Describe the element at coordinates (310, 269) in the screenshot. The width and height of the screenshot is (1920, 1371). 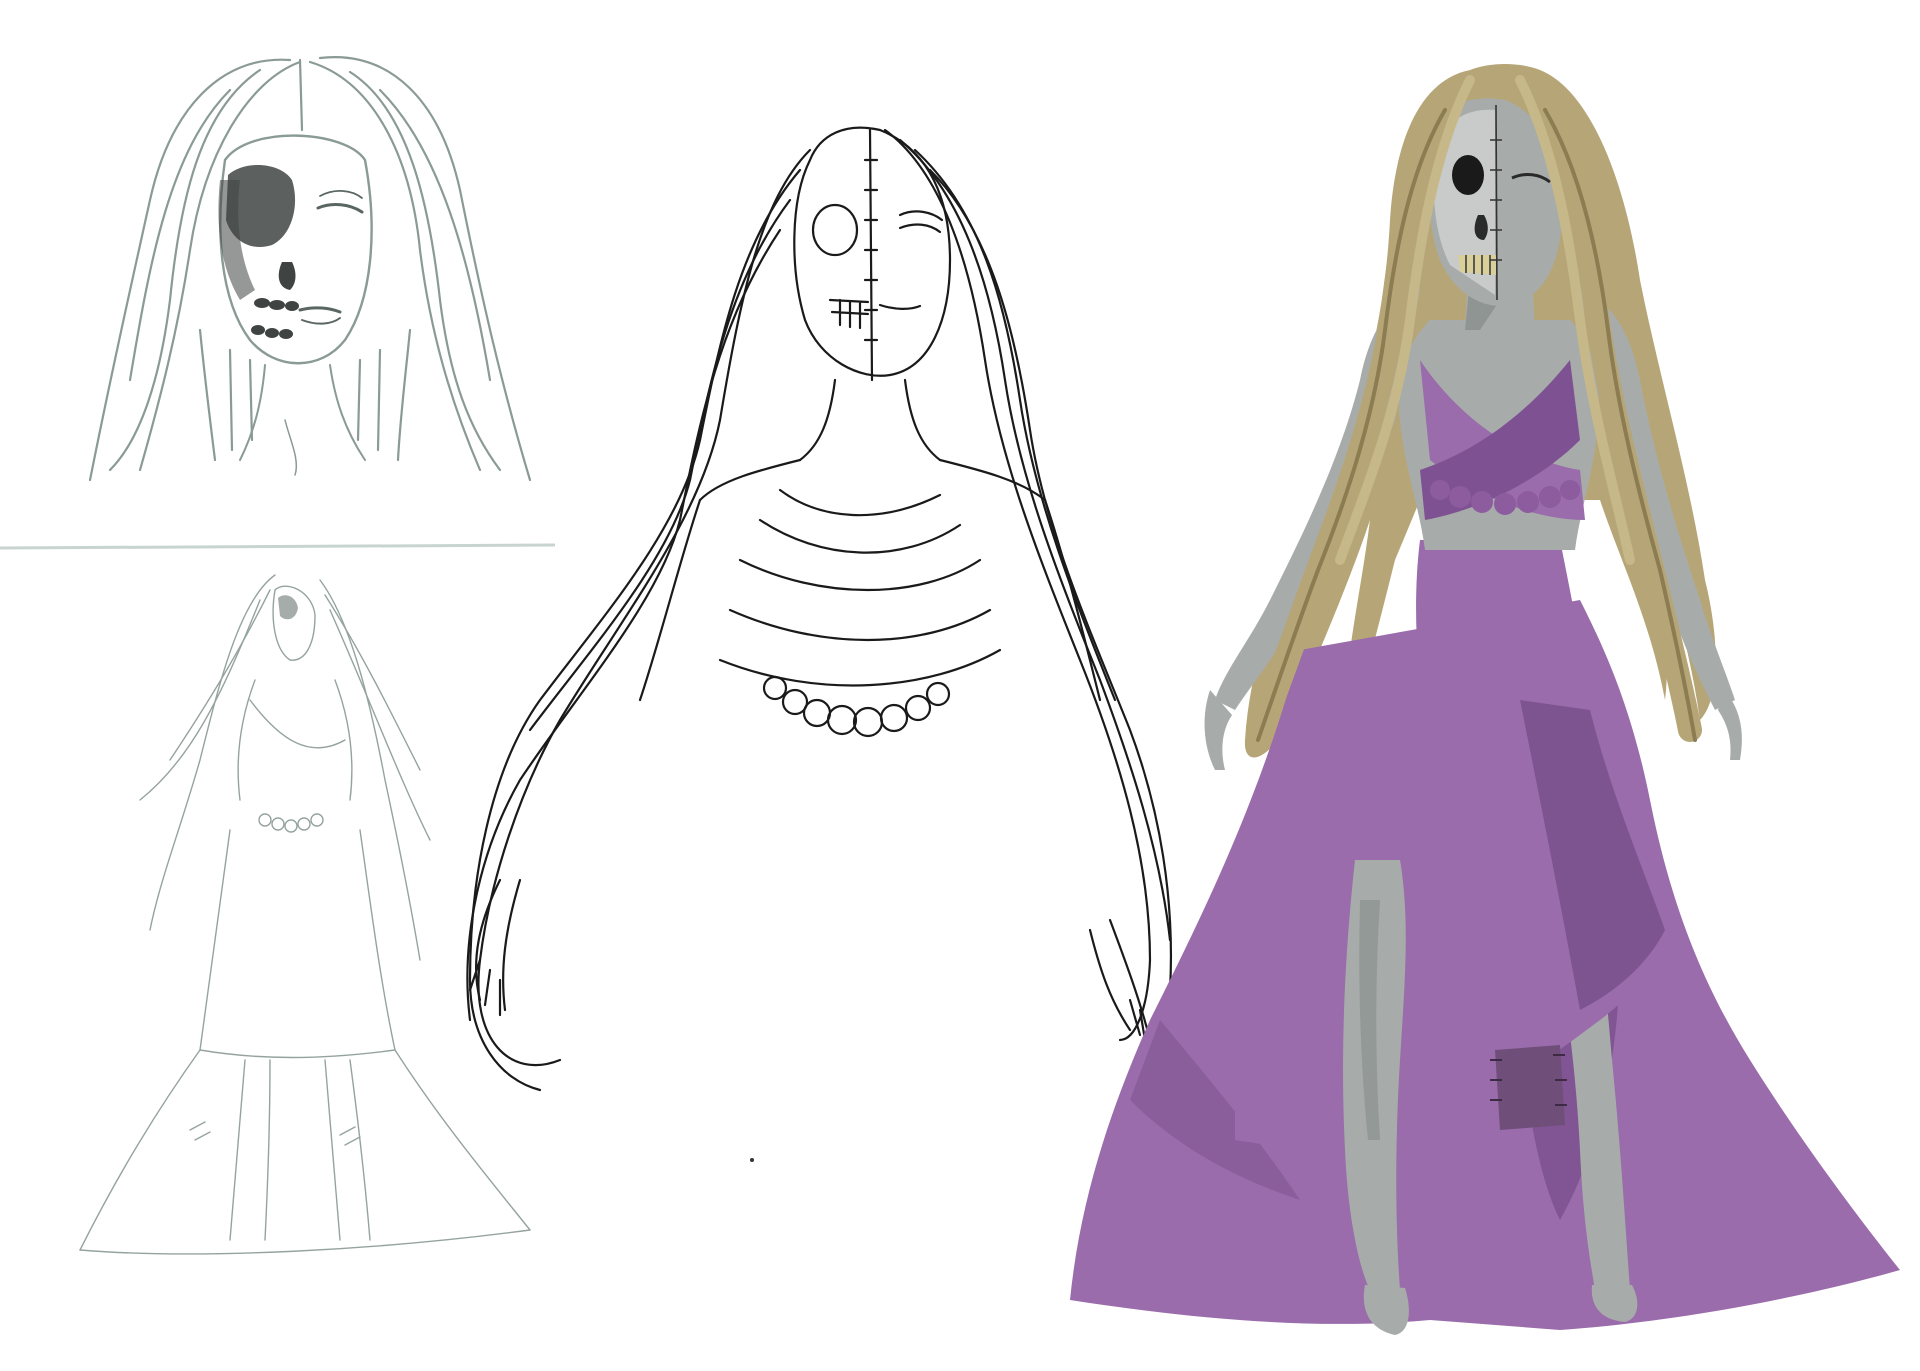
I see `pencil-head-sketch` at that location.